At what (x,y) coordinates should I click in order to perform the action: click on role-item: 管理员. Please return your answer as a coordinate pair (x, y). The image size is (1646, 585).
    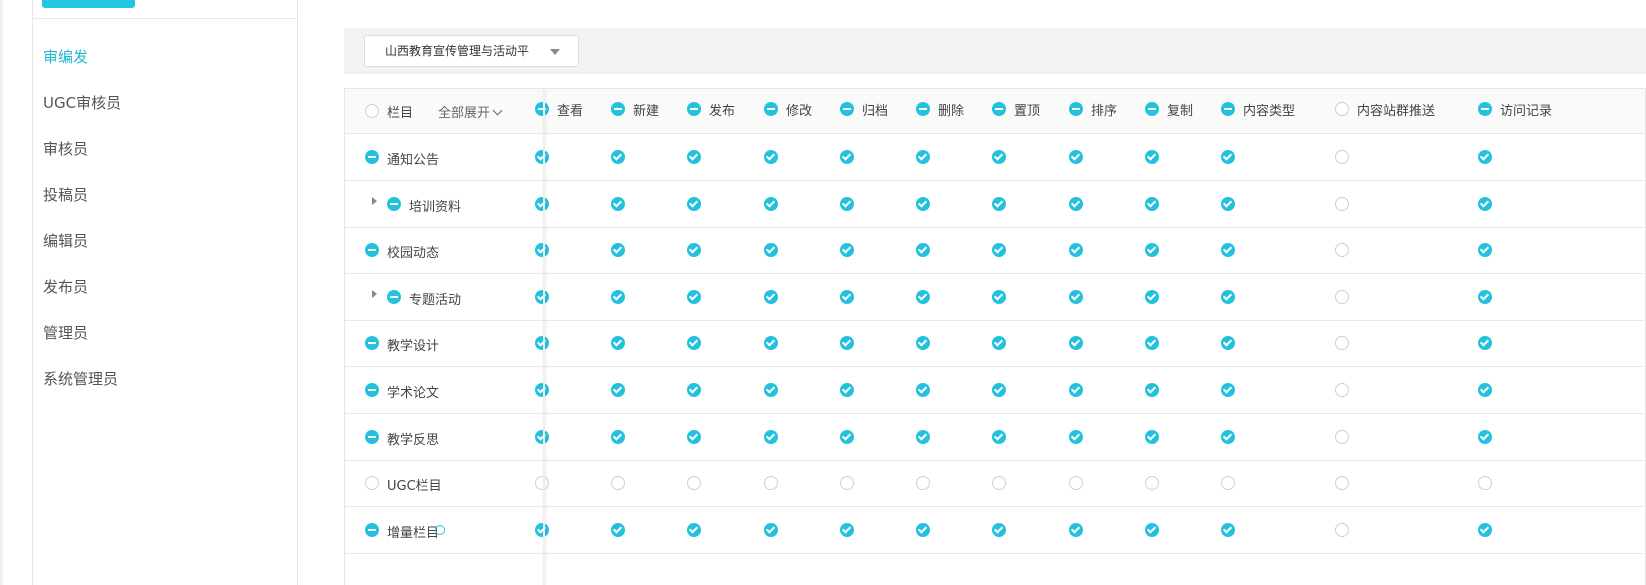
    Looking at the image, I should click on (165, 333).